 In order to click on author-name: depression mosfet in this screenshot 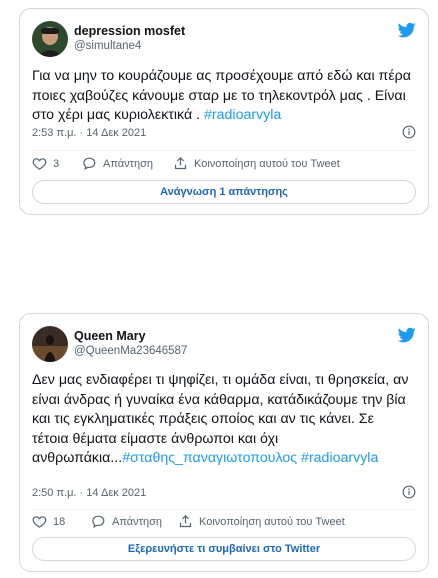, I will do `click(129, 31)`.